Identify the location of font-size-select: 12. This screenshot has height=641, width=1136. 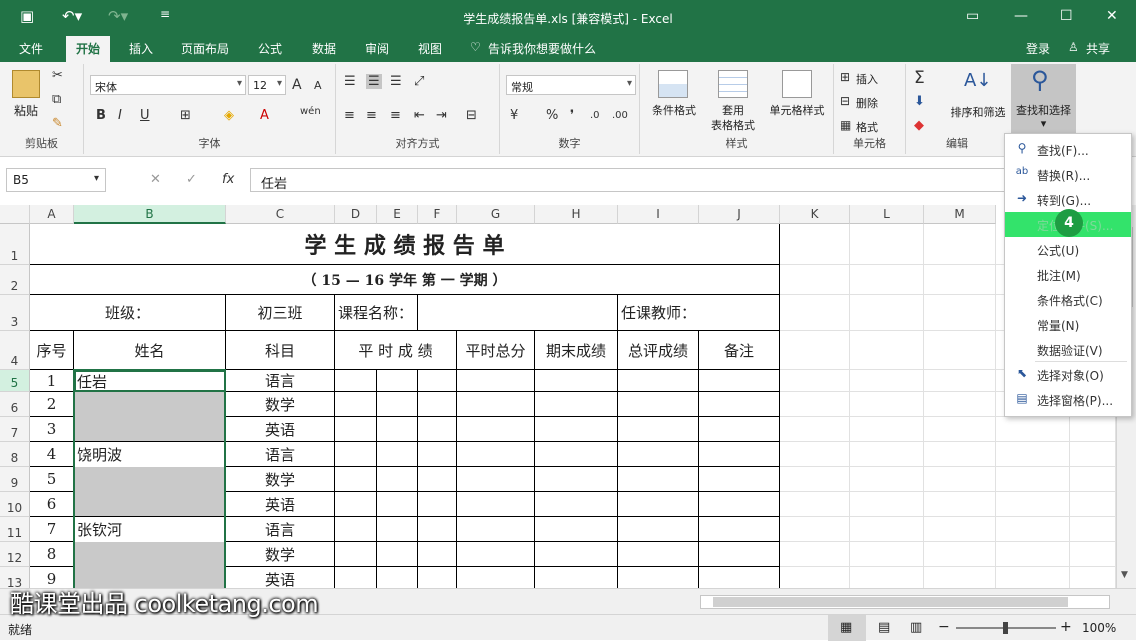
(267, 85).